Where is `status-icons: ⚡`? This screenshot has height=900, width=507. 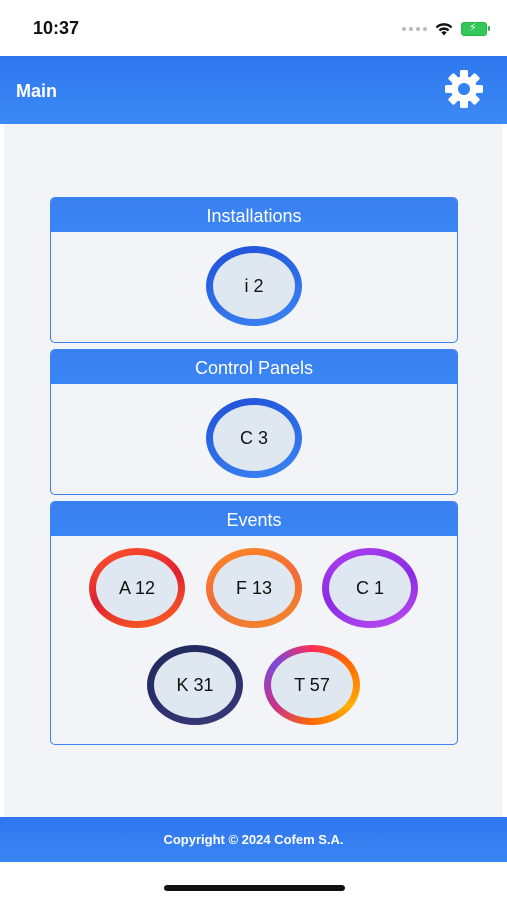
status-icons: ⚡ is located at coordinates (446, 29).